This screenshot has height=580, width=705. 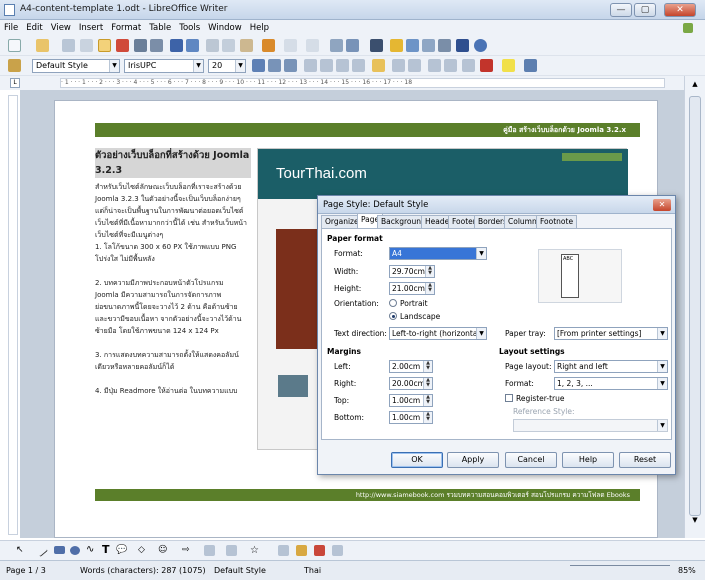 What do you see at coordinates (312, 45) in the screenshot?
I see `redo-icon` at bounding box center [312, 45].